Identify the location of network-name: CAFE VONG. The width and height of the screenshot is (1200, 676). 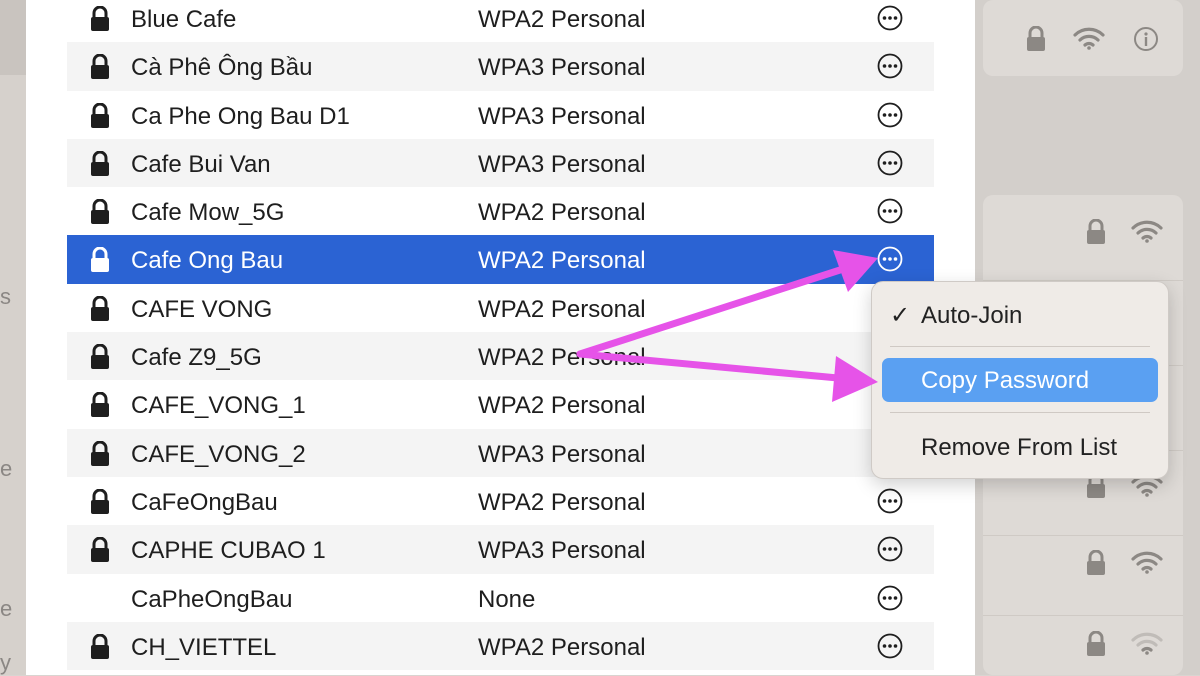
(202, 309).